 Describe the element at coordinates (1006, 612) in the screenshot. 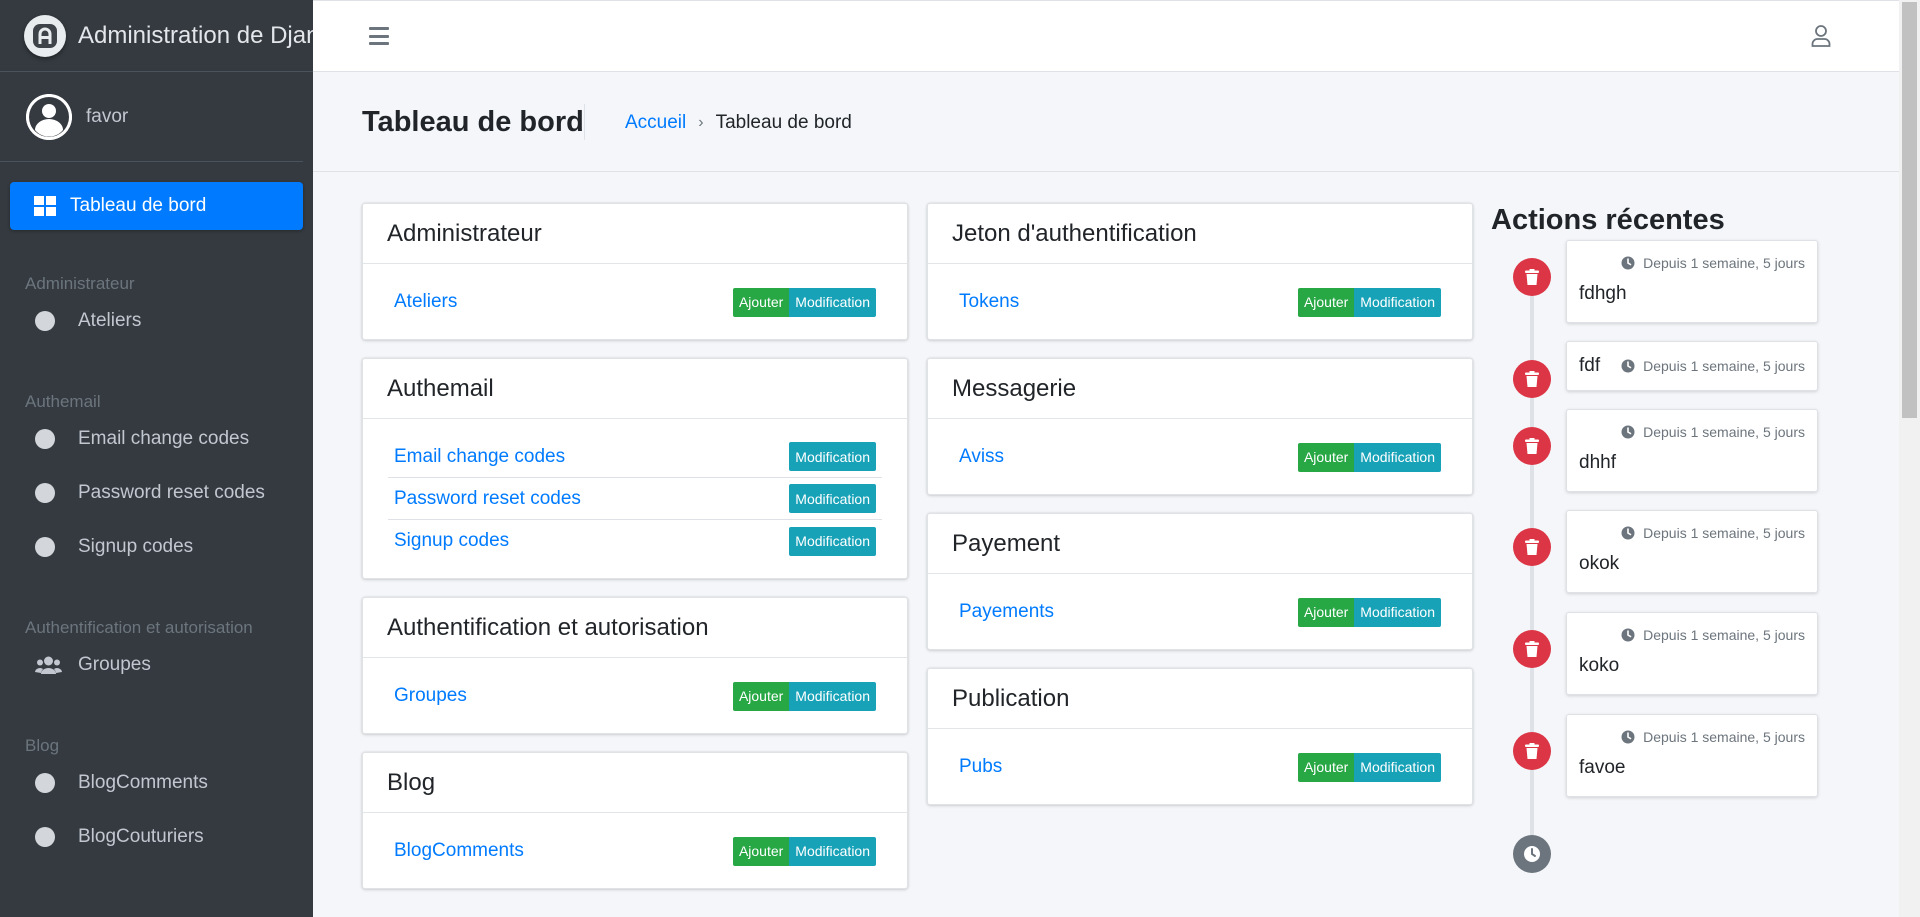

I see `model-link-payements: Payements` at that location.